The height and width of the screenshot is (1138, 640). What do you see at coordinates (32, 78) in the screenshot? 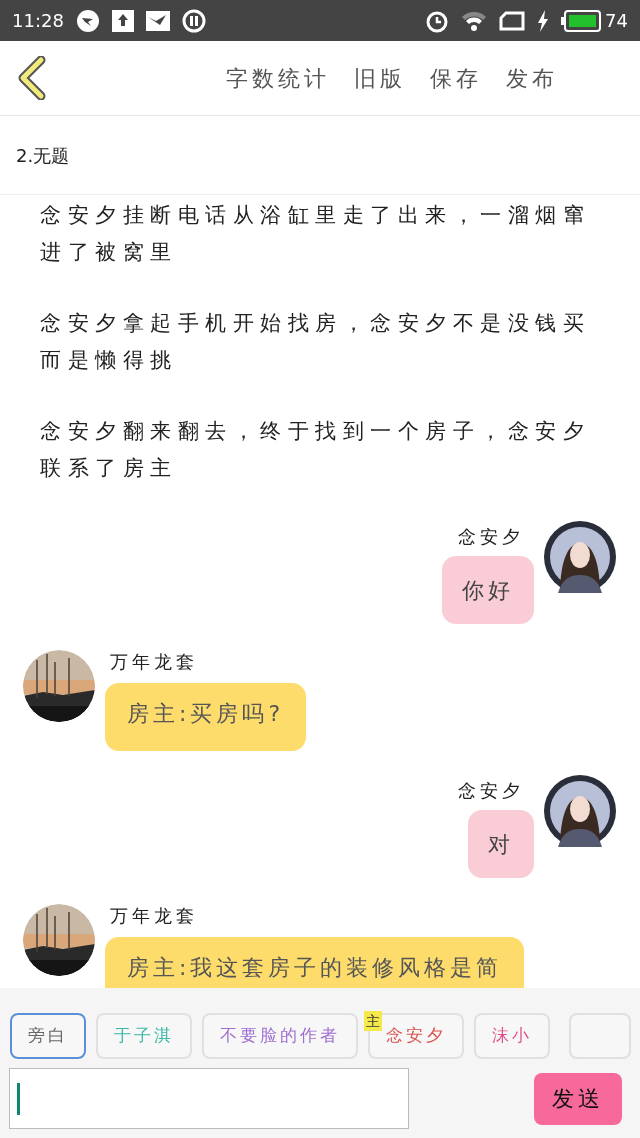
I see `back-button` at bounding box center [32, 78].